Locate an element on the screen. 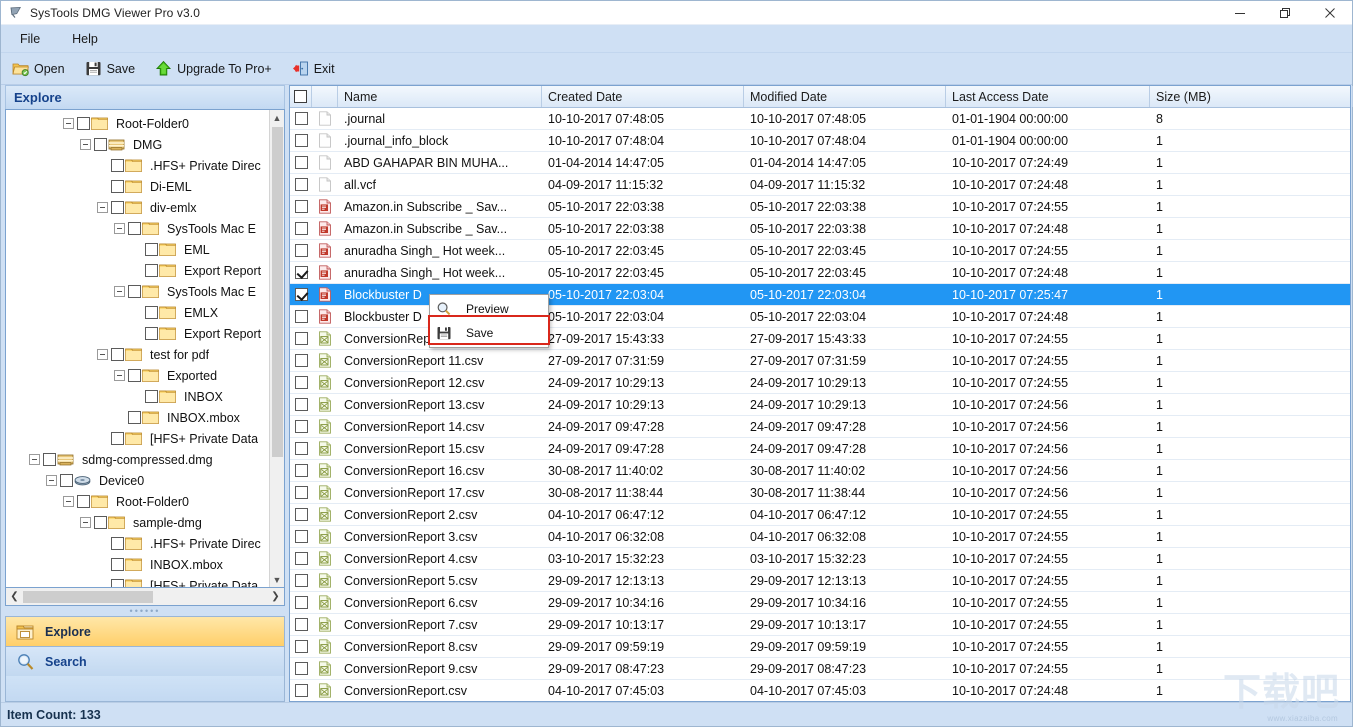  scroll-thumb is located at coordinates (277, 292).